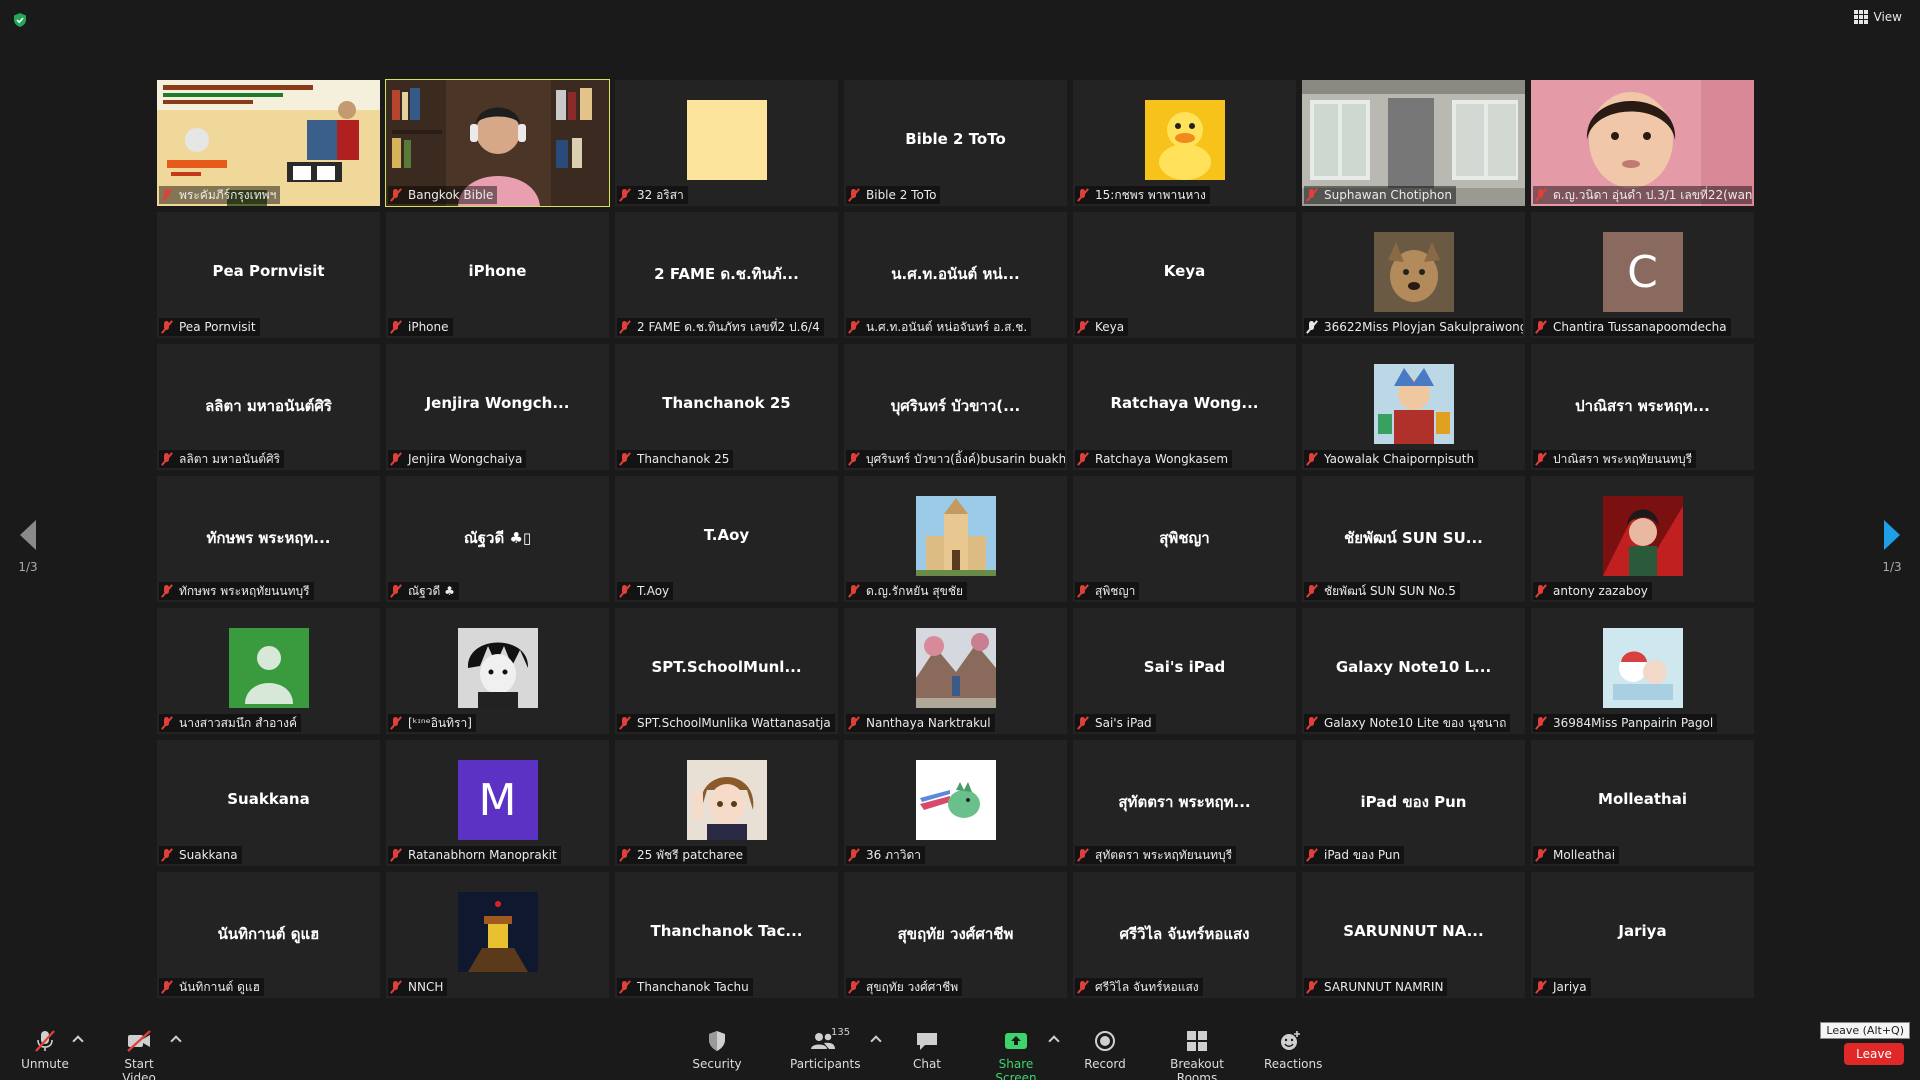  What do you see at coordinates (220, 195) in the screenshot?
I see `participant-name-label: พระคัมภีร์กรุงเทพฯ` at bounding box center [220, 195].